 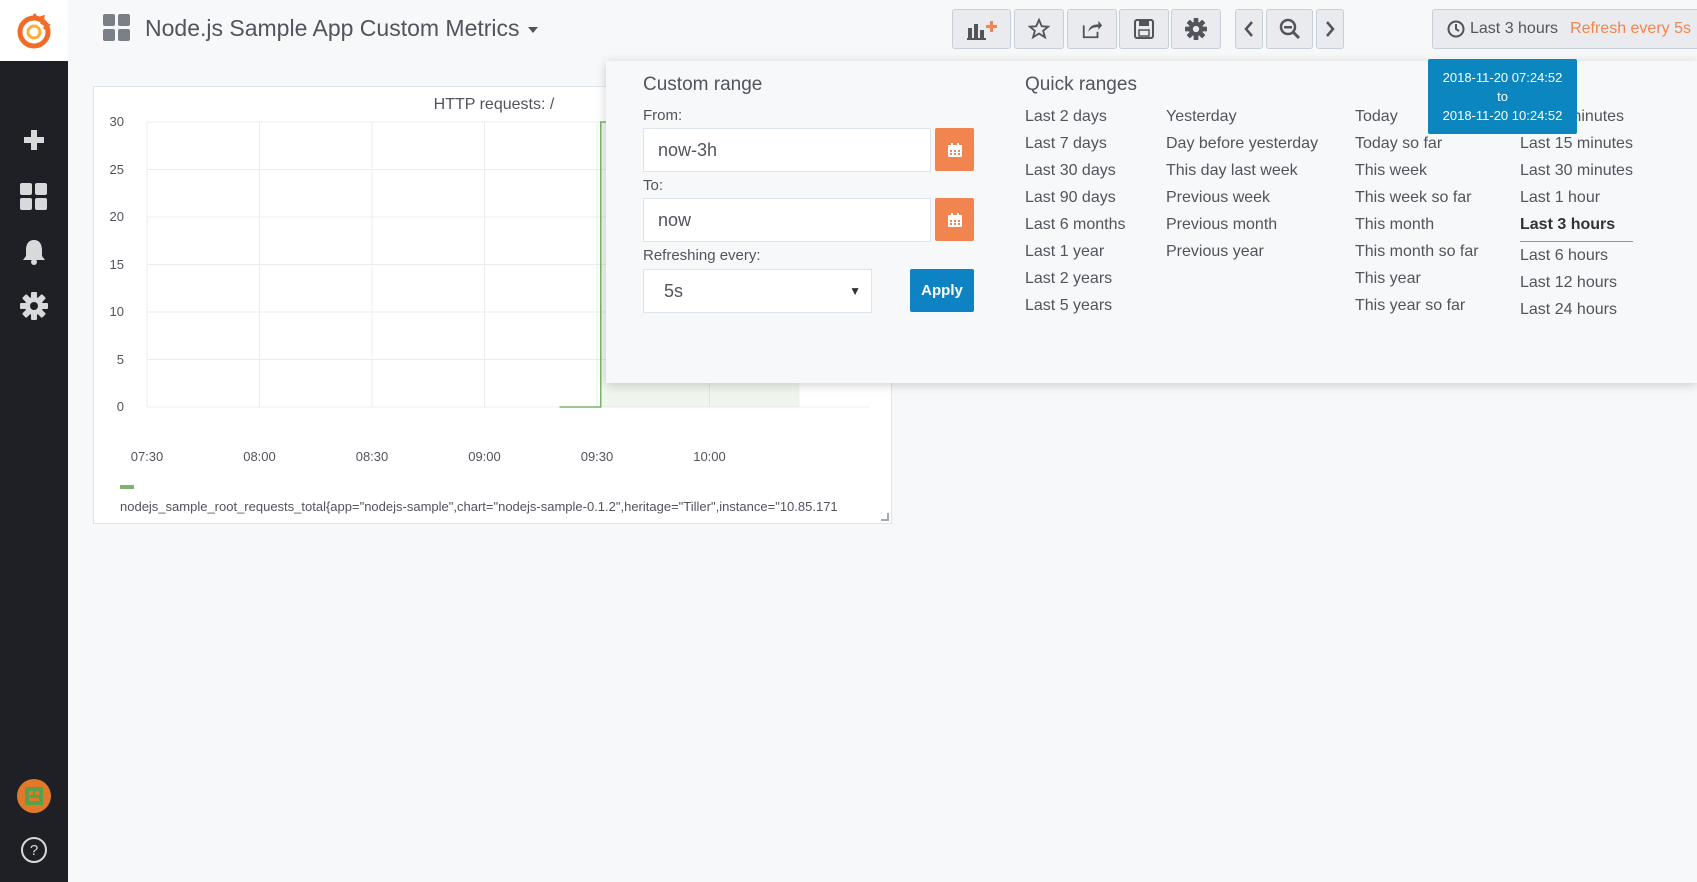 I want to click on star-button, so click(x=1039, y=29).